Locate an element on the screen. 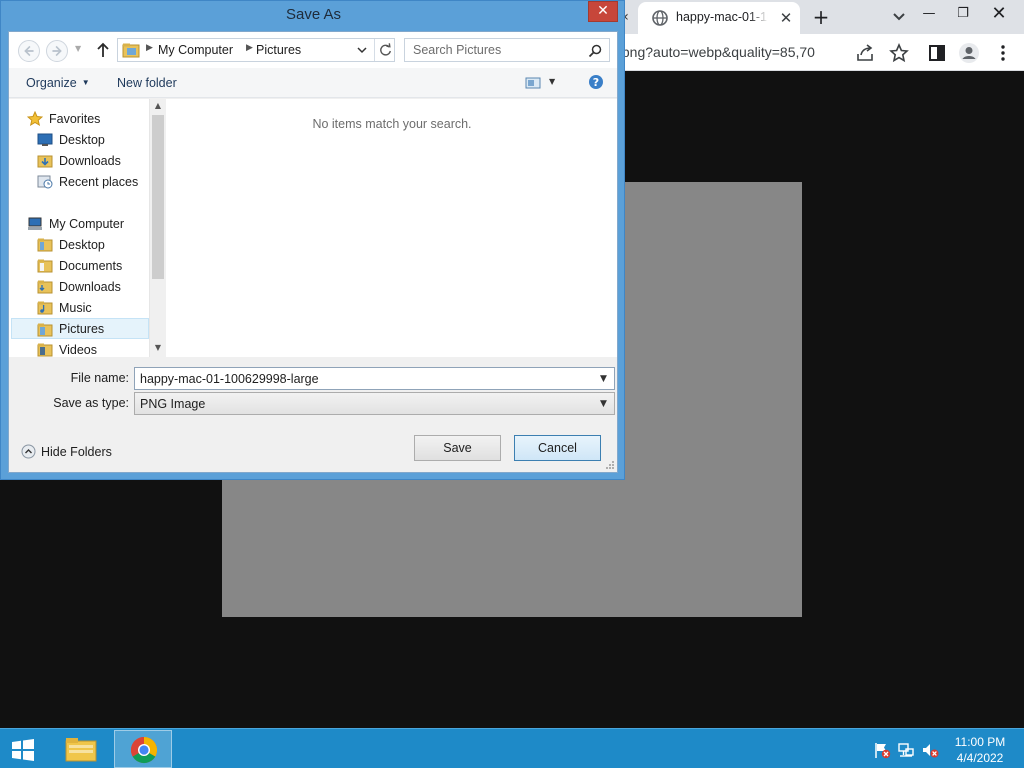 The image size is (1024, 768). address-bar-url: .png?auto=webp&quality=85,70 is located at coordinates (716, 52).